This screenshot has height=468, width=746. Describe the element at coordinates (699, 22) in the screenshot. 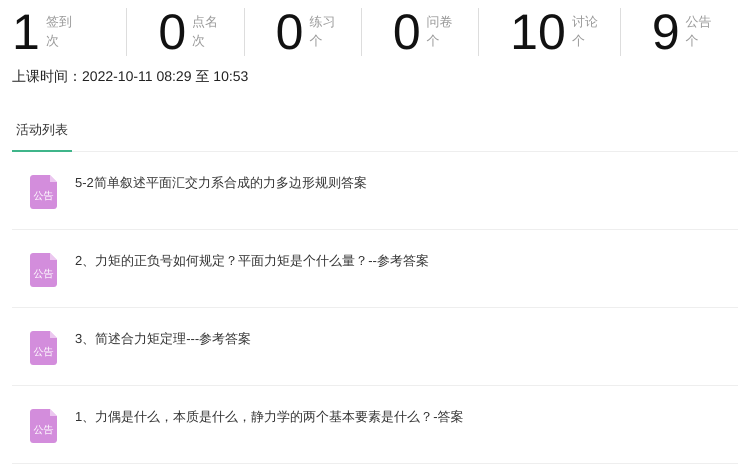

I see `stat-label: 公告` at that location.